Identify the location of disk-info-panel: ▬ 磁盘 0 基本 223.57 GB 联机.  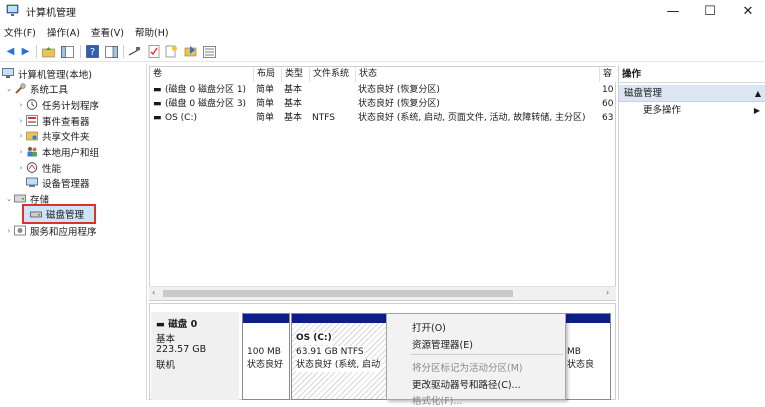
(195, 356).